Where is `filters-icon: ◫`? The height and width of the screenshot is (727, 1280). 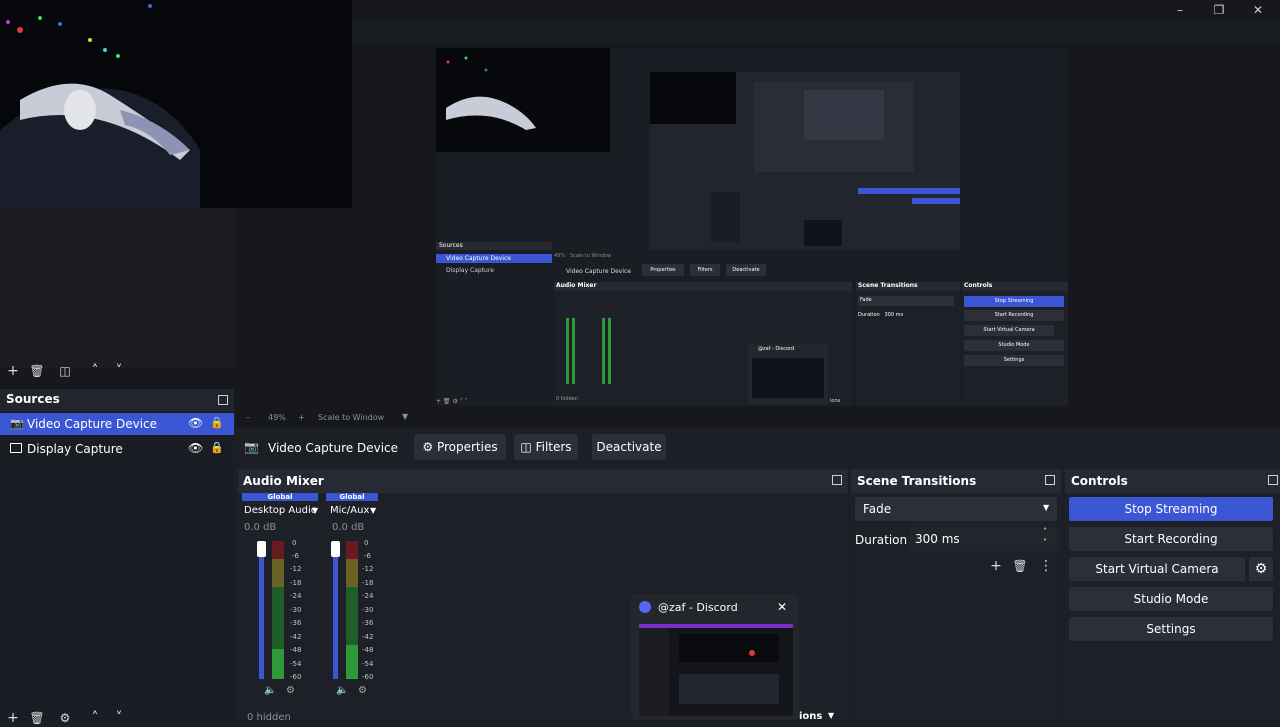
filters-icon: ◫ is located at coordinates (65, 371).